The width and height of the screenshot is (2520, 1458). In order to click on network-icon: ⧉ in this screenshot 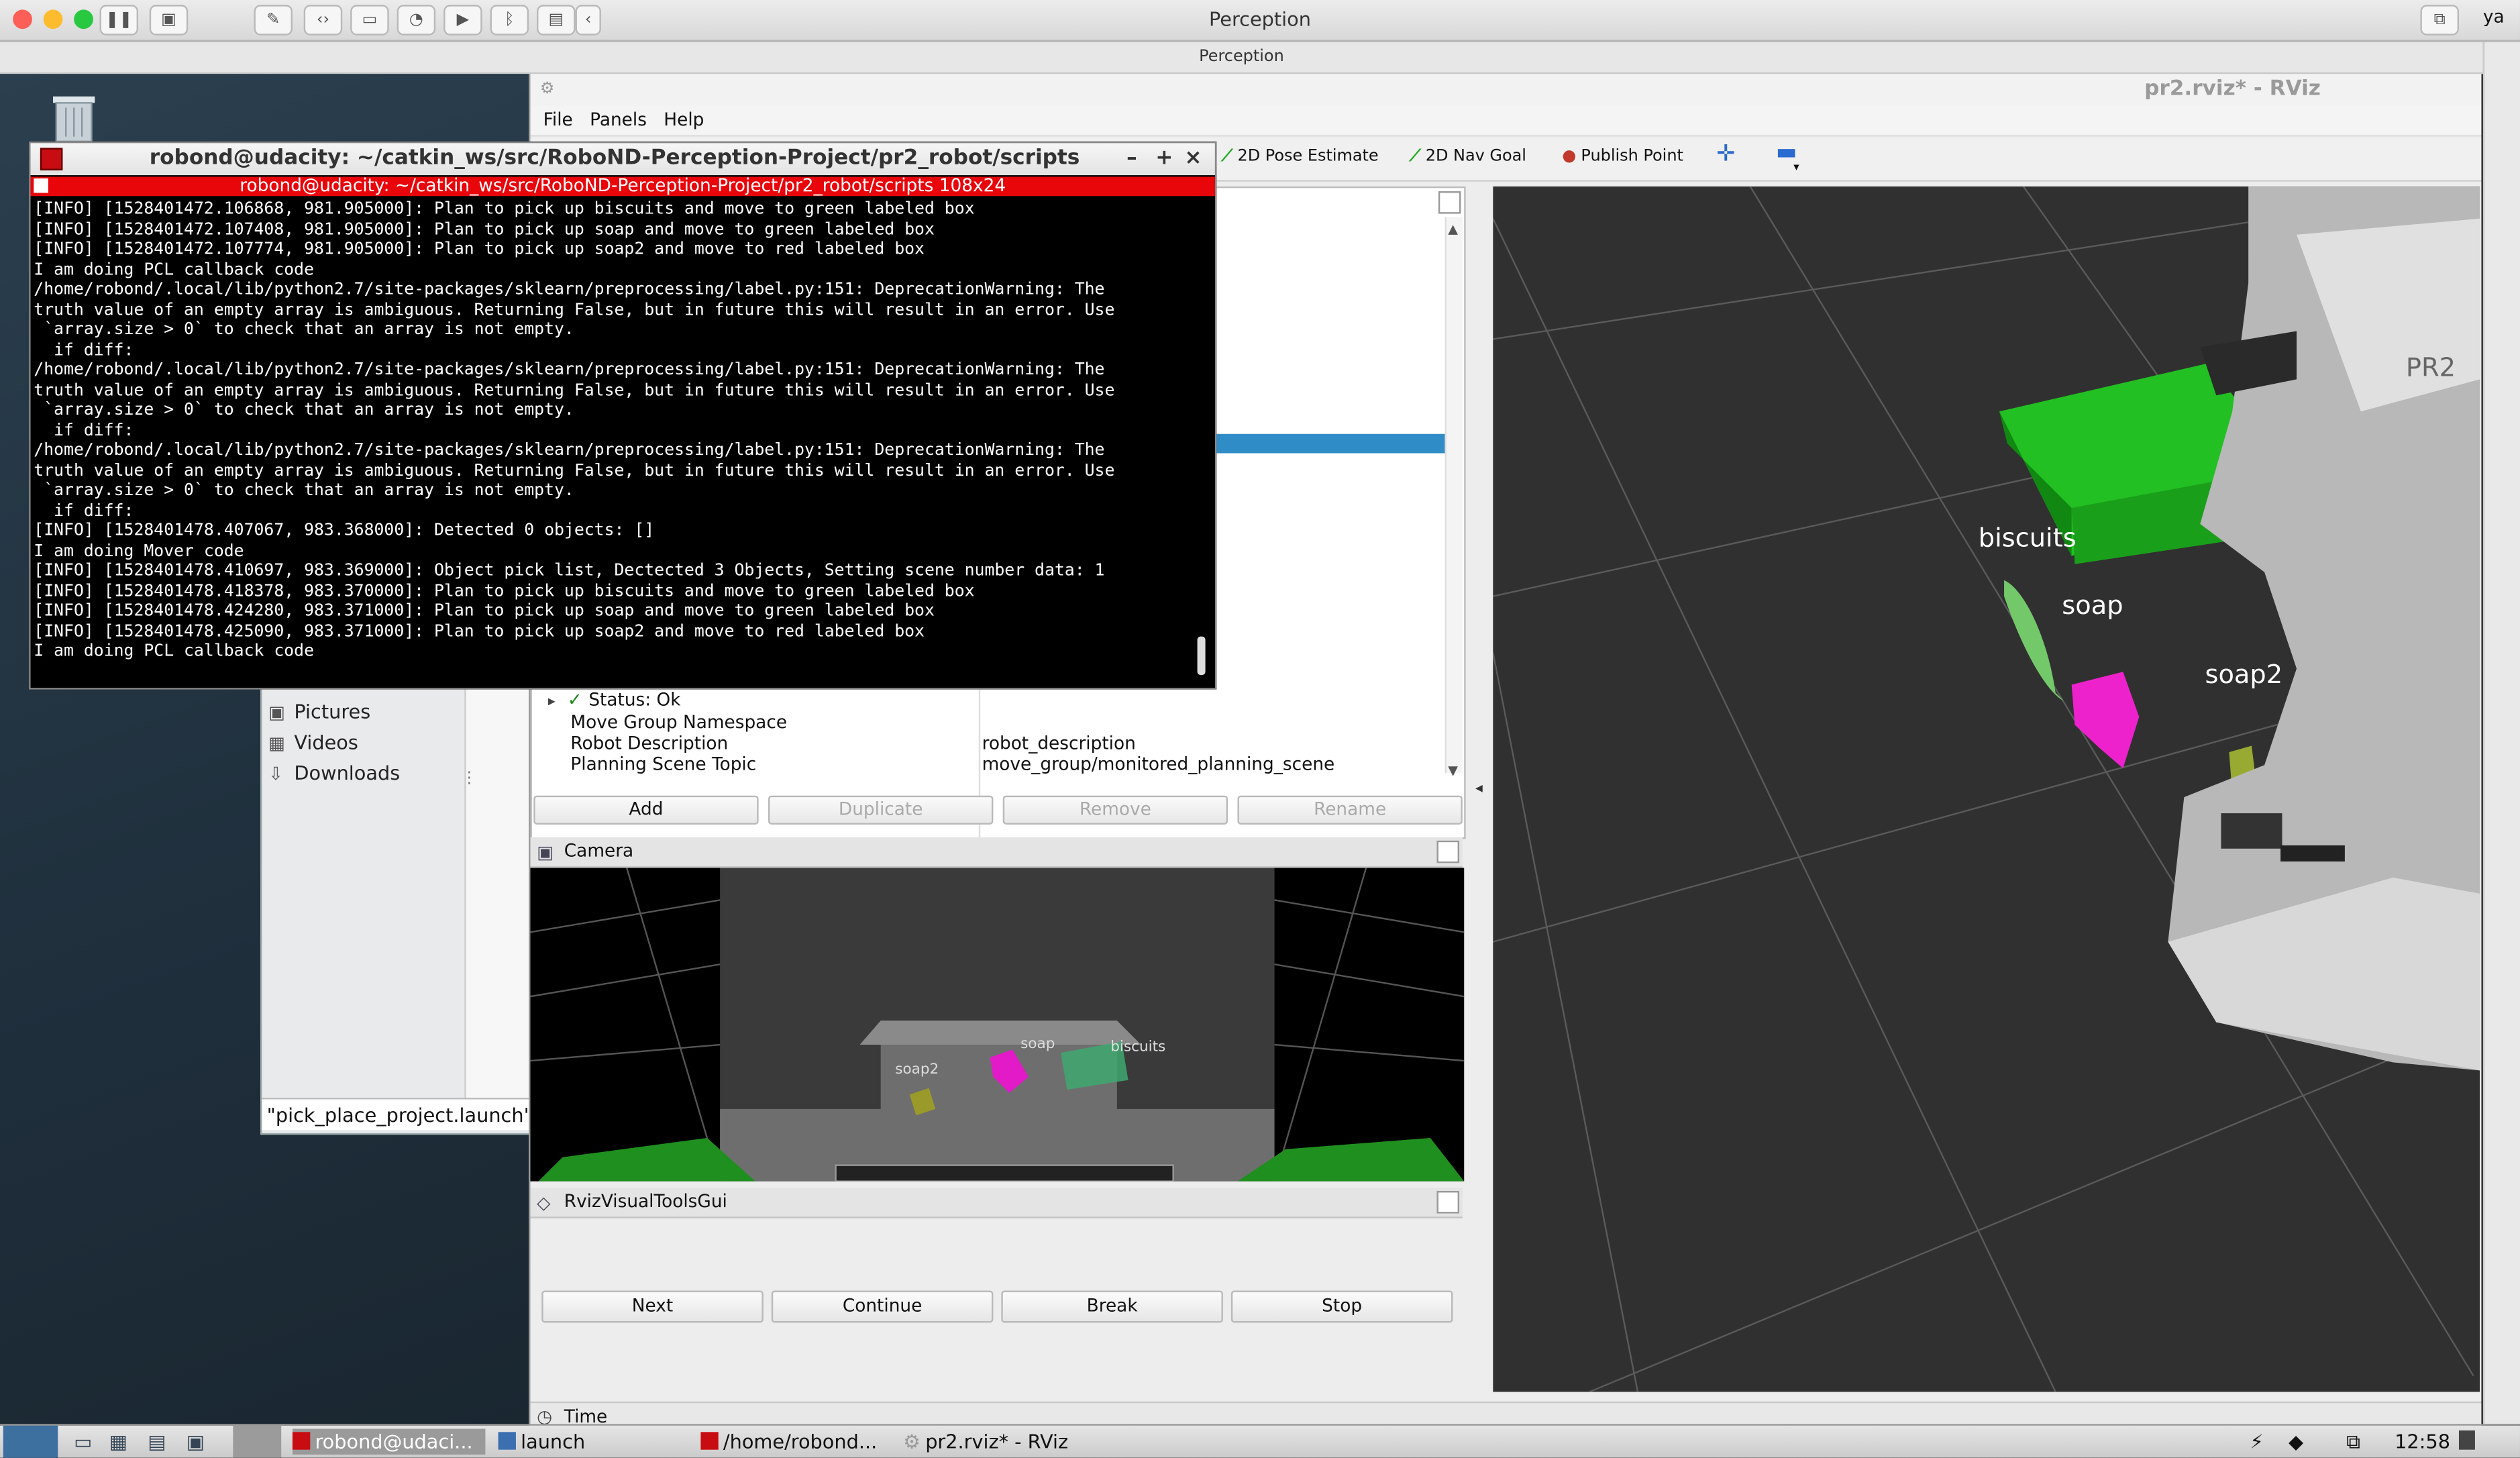, I will do `click(2353, 1442)`.